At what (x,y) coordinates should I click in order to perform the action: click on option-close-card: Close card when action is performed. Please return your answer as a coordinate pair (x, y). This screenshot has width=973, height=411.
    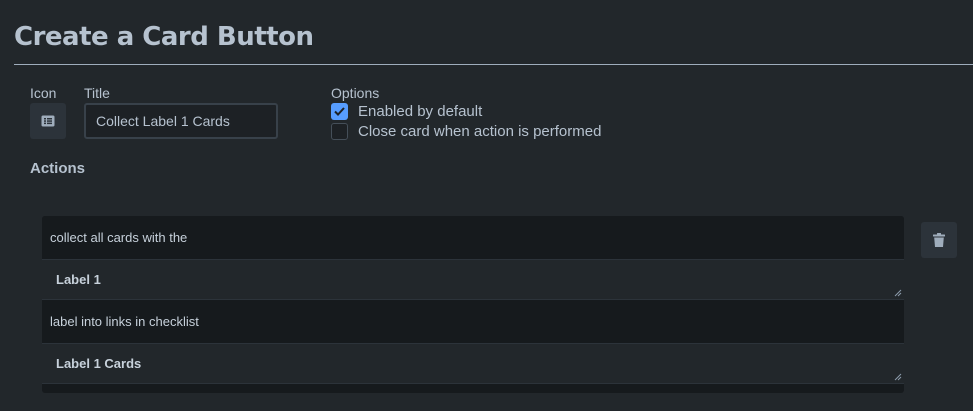
    Looking at the image, I should click on (466, 131).